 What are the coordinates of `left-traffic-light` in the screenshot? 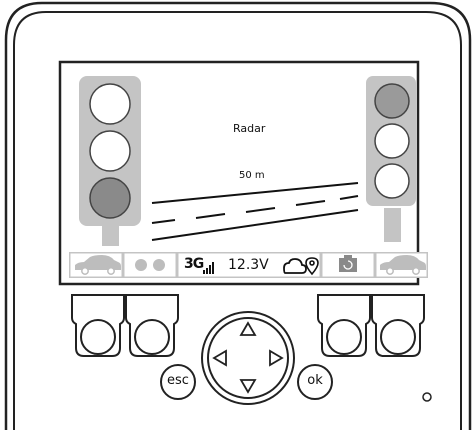 It's located at (110, 161).